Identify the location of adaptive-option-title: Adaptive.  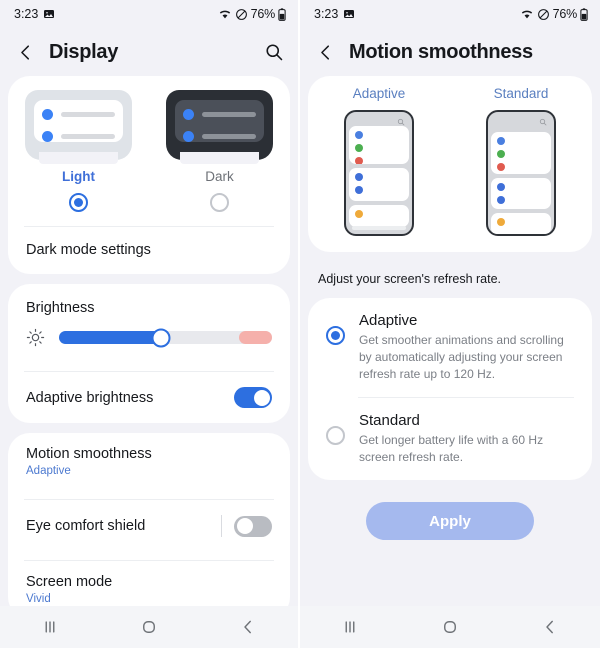
(388, 320).